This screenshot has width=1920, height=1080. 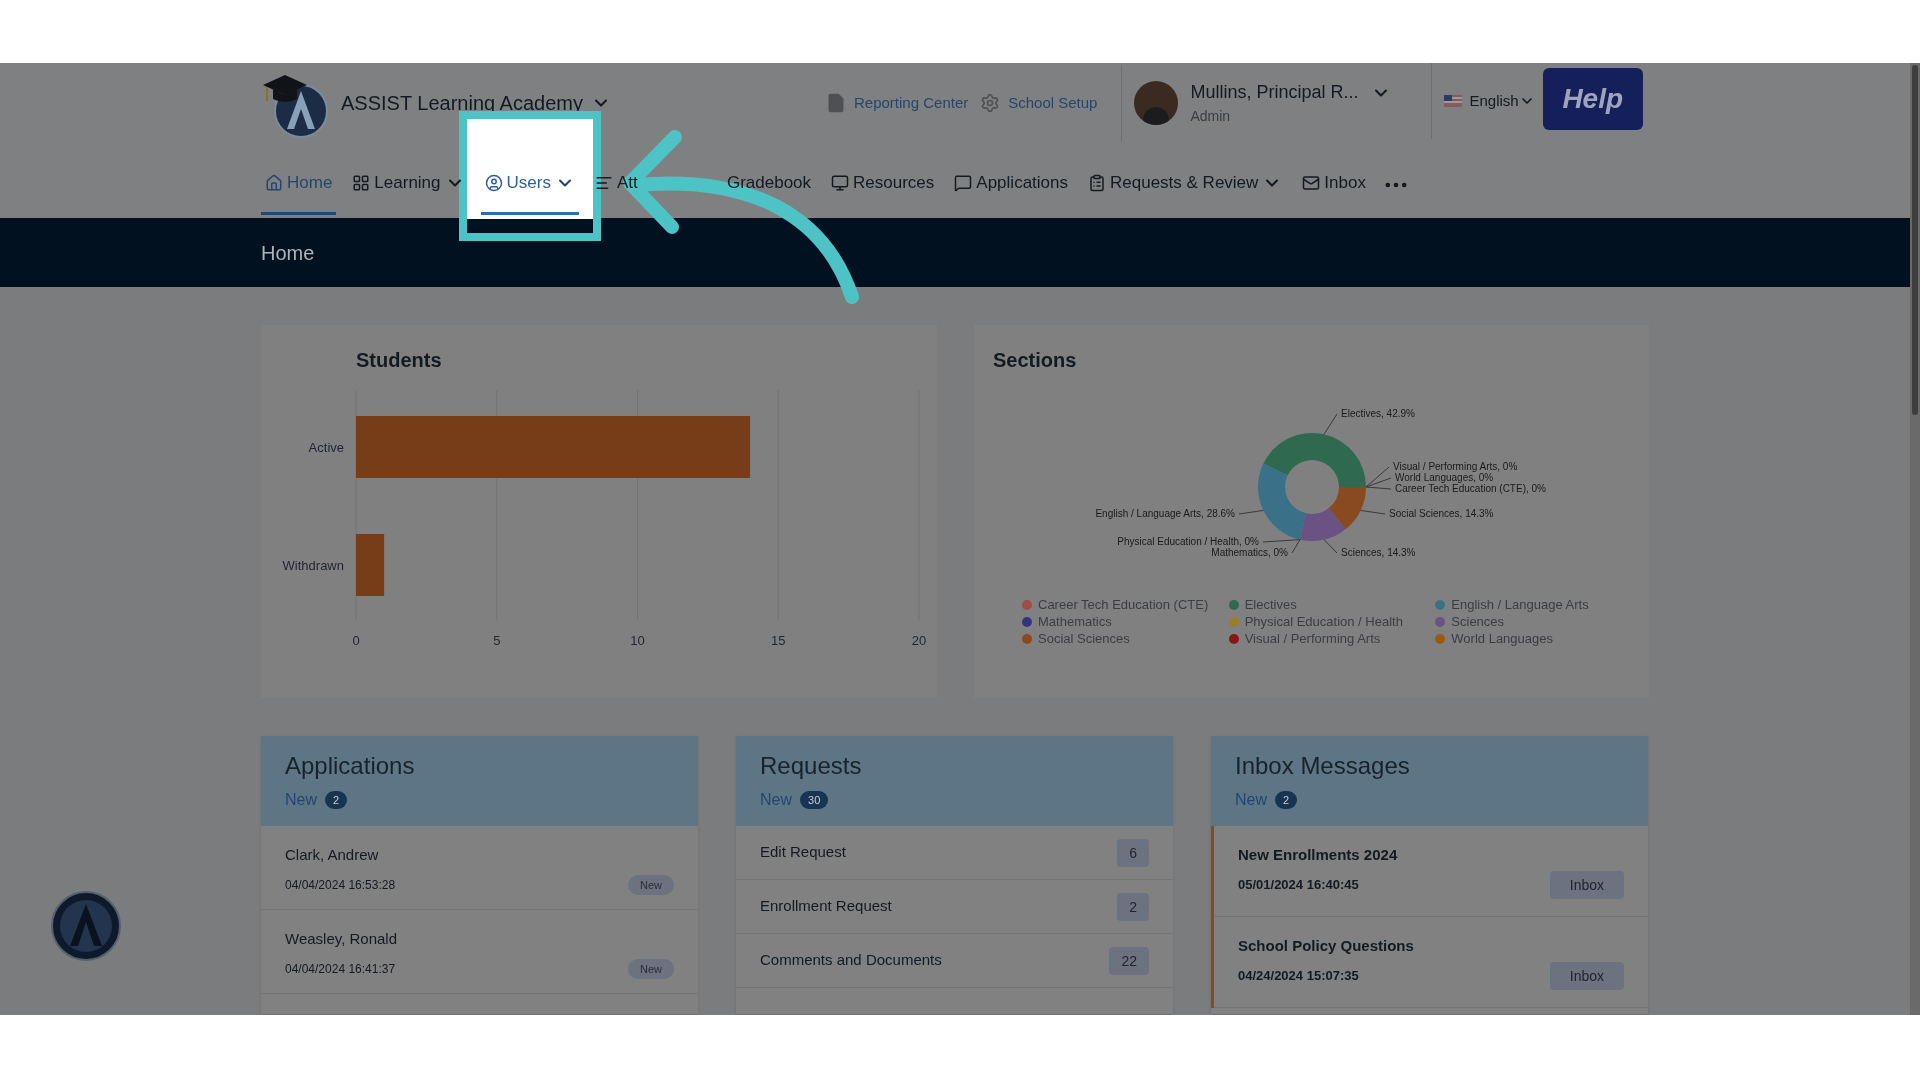 I want to click on flag-icon, so click(x=1452, y=101).